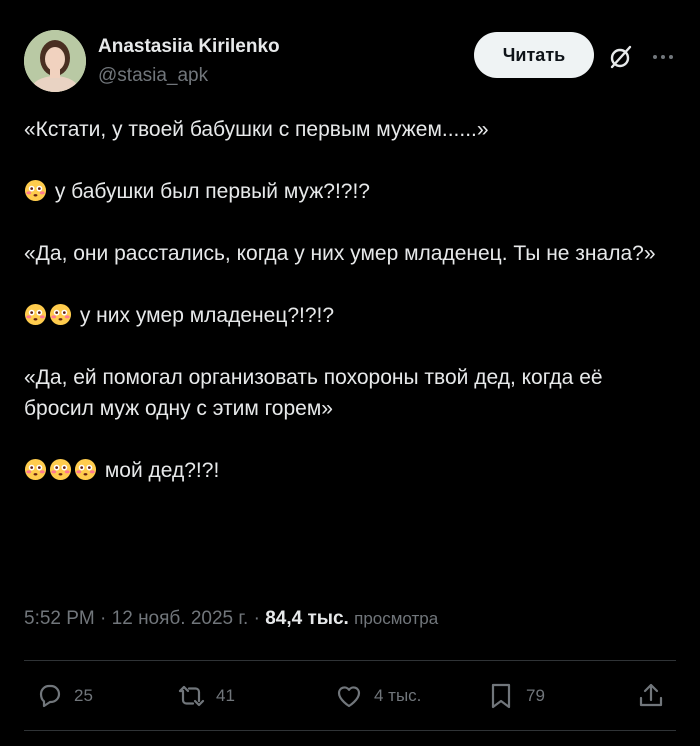 The image size is (700, 746). What do you see at coordinates (59, 618) in the screenshot?
I see `tweet-time: 5:52 PM` at bounding box center [59, 618].